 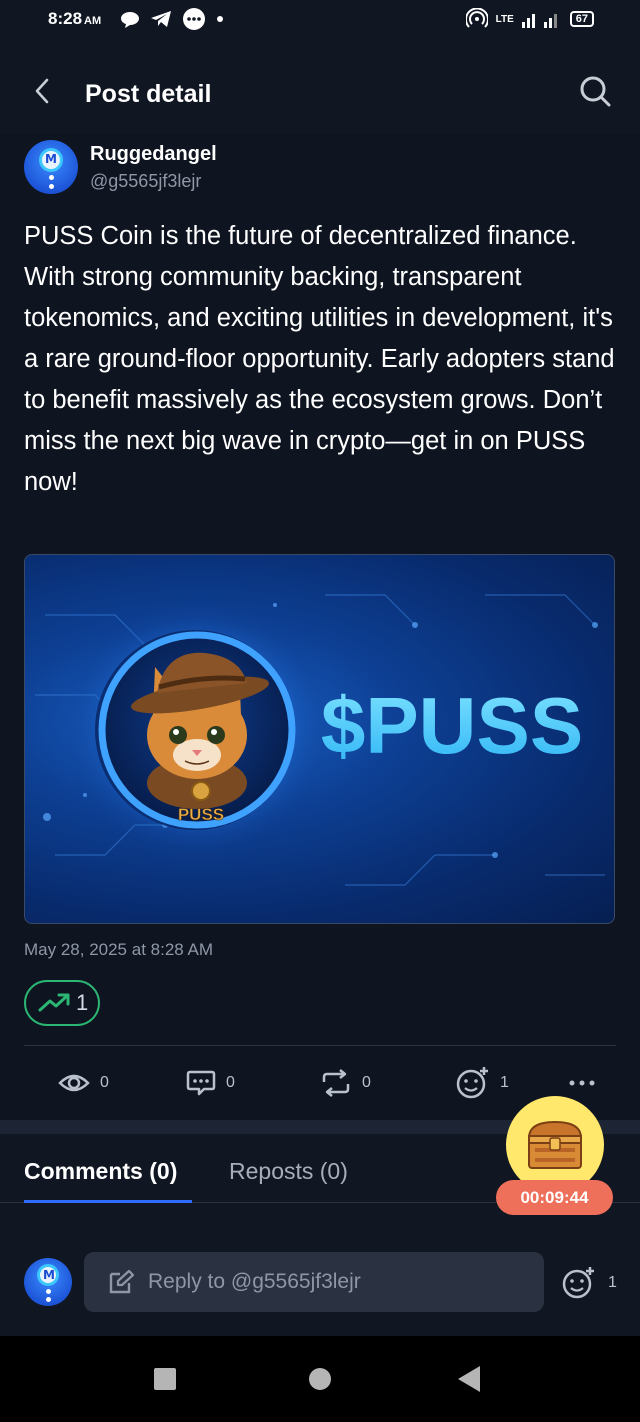 What do you see at coordinates (108, 1201) in the screenshot?
I see `active-tab-indicator` at bounding box center [108, 1201].